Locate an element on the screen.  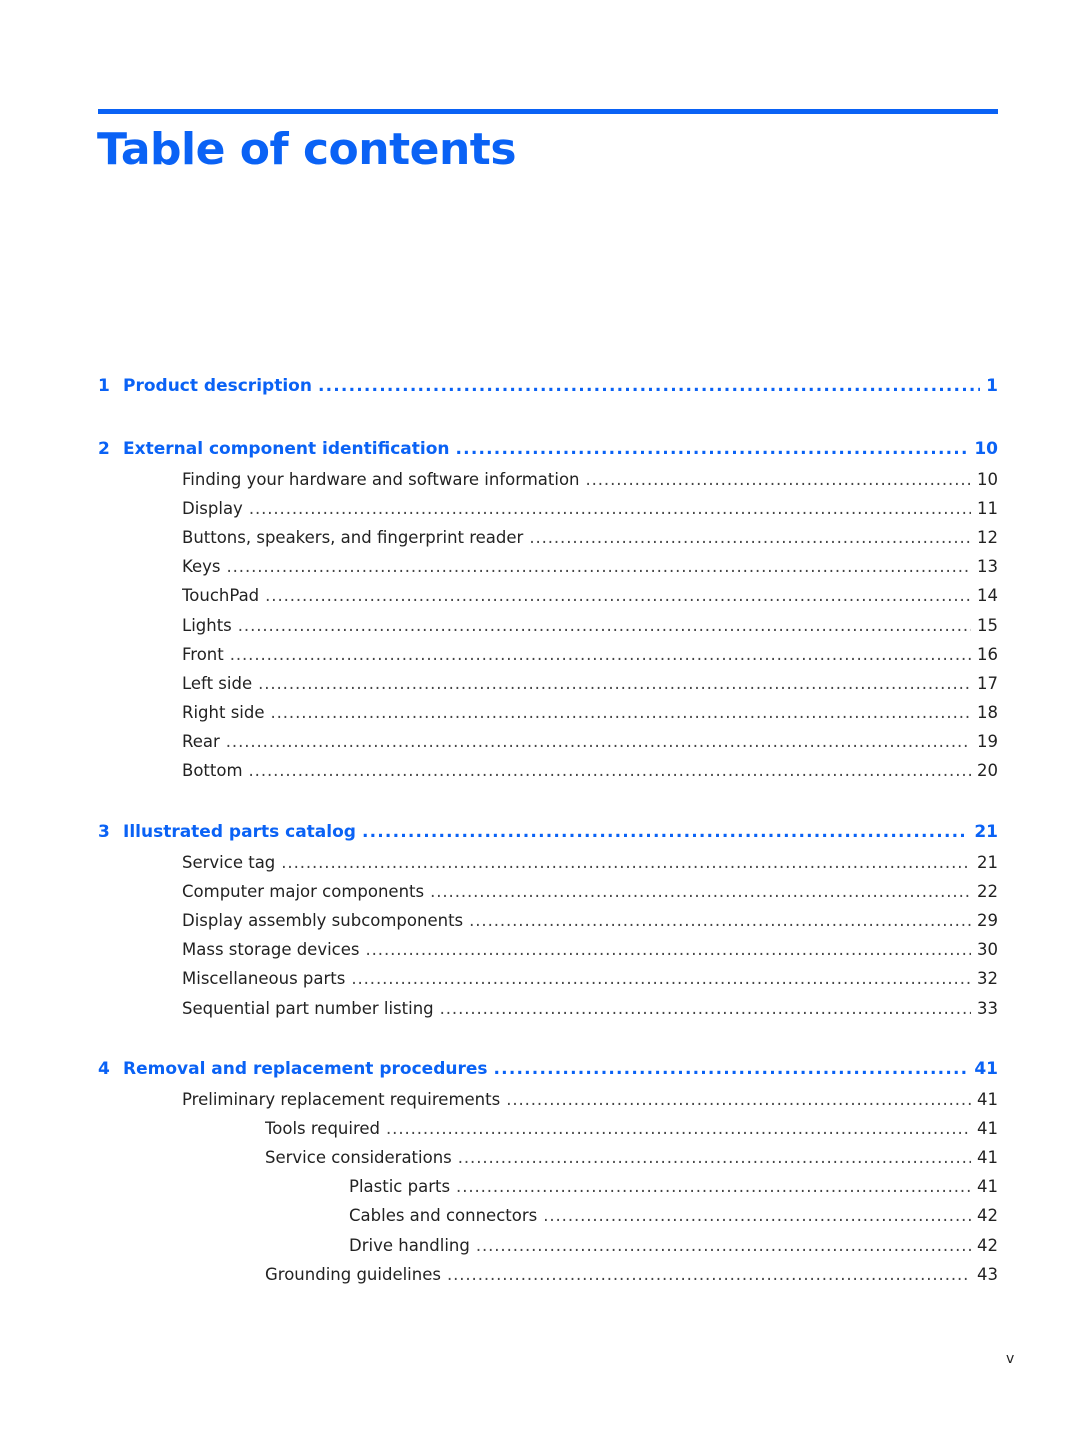
entry-page: 19 is located at coordinates (987, 741).